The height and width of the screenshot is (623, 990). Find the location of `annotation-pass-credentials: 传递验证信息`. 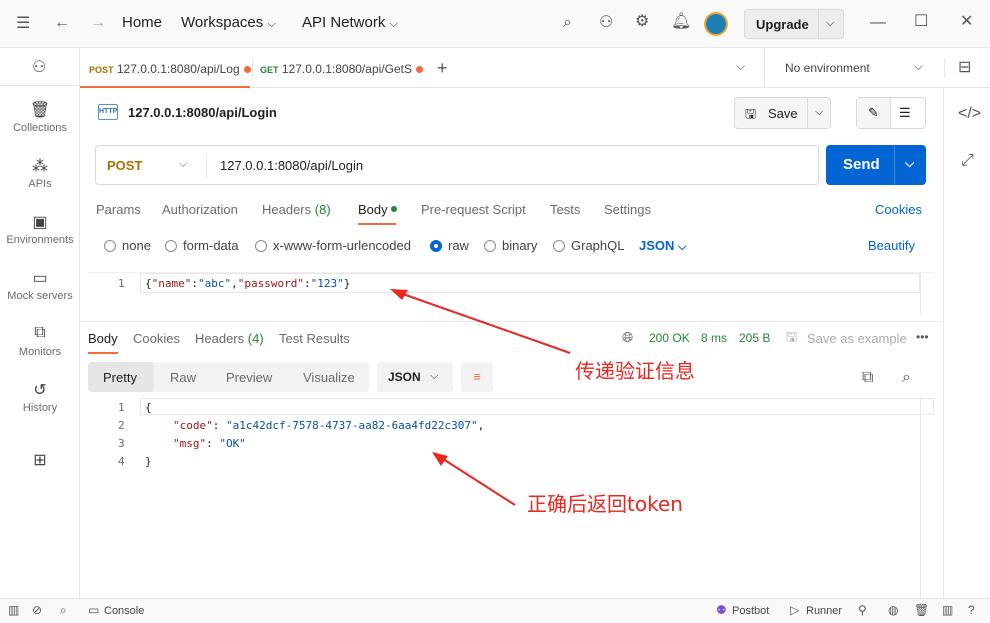

annotation-pass-credentials: 传递验证信息 is located at coordinates (635, 371).